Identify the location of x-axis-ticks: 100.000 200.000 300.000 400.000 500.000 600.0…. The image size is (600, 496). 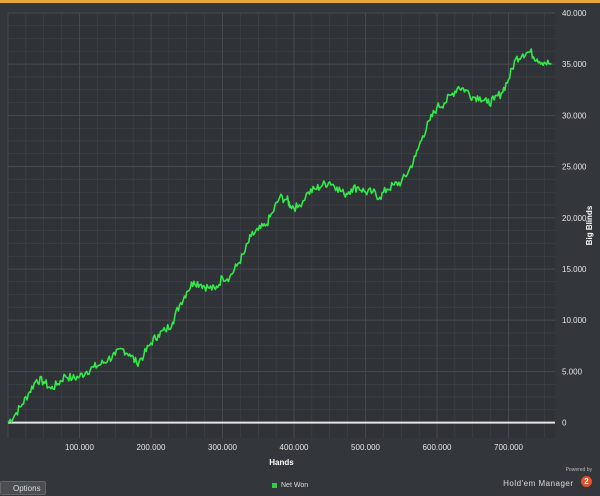
(294, 447).